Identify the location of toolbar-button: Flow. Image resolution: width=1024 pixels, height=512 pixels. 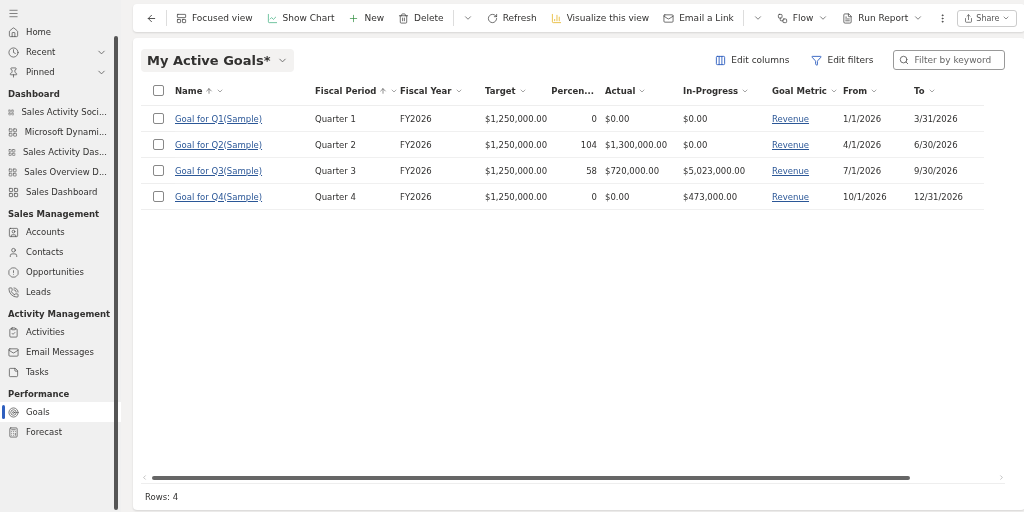
(802, 18).